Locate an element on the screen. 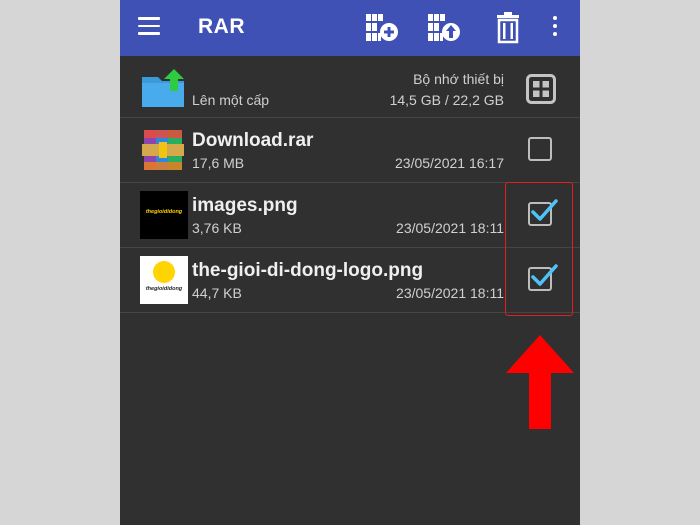 Image resolution: width=700 pixels, height=525 pixels. more-options-icon is located at coordinates (555, 28).